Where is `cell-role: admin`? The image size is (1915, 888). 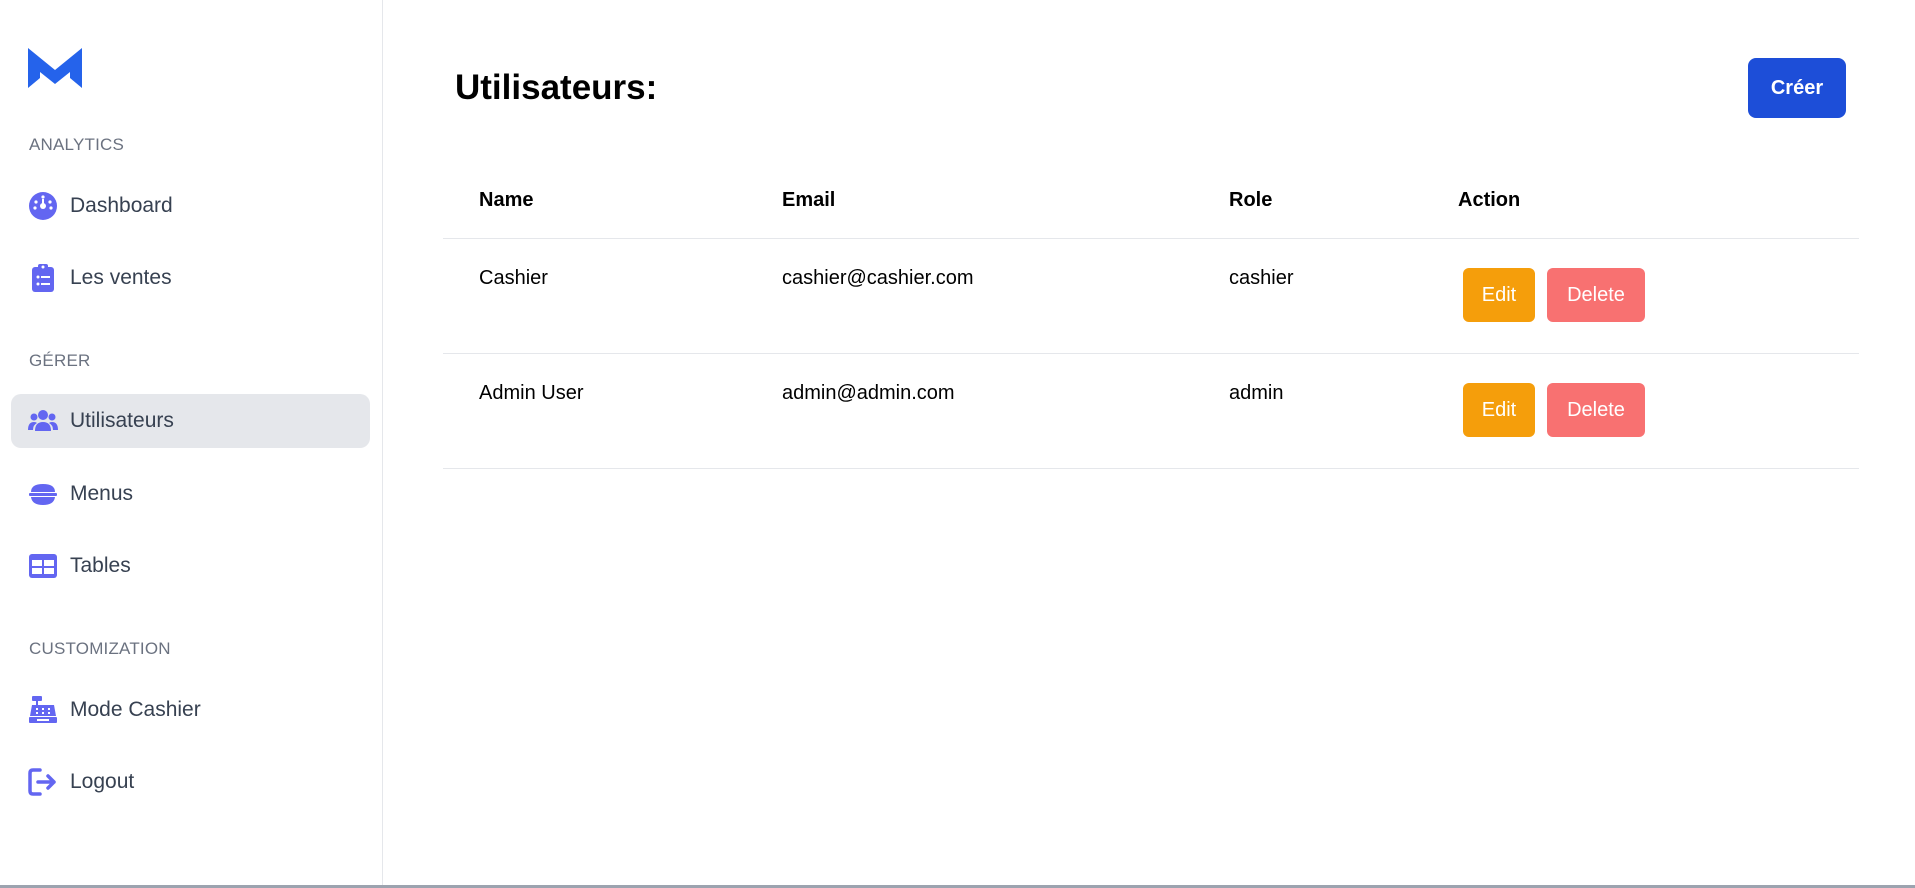 cell-role: admin is located at coordinates (1256, 393).